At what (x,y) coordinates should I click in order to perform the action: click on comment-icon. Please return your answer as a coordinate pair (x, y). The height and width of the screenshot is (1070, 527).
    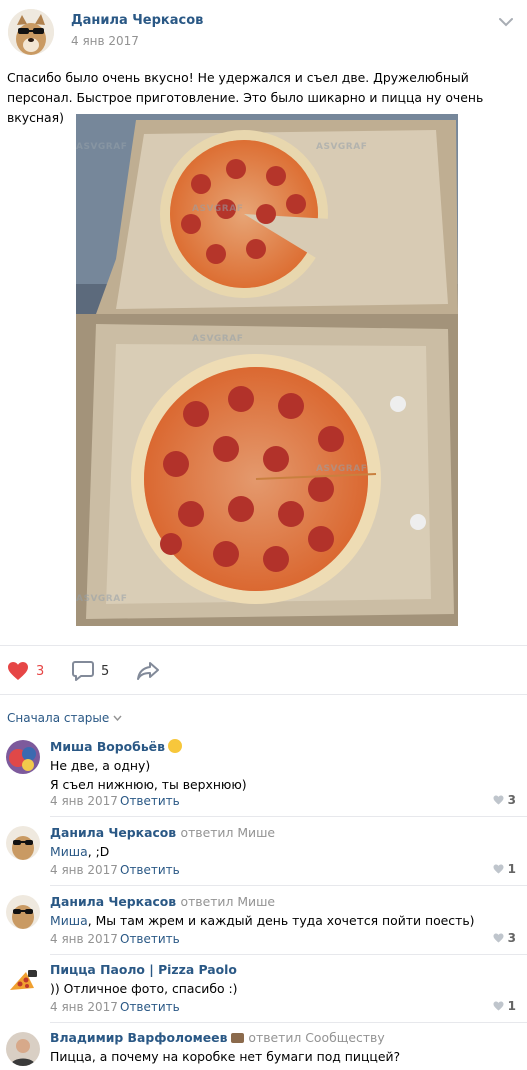
    Looking at the image, I should click on (83, 671).